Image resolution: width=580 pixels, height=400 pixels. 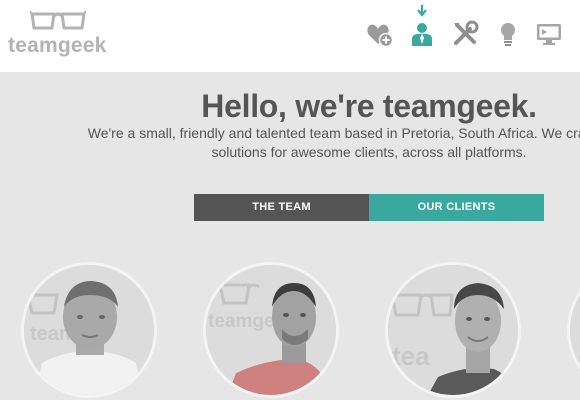 I want to click on glasses-icon, so click(x=58, y=20).